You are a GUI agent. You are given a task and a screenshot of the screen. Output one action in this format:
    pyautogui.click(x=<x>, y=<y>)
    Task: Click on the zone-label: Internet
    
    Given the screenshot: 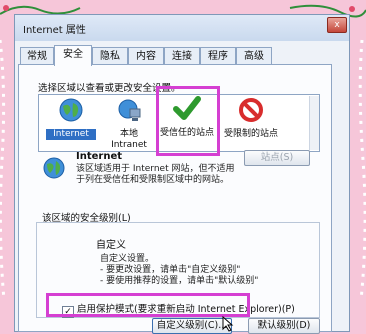 What is the action you would take?
    pyautogui.click(x=71, y=134)
    